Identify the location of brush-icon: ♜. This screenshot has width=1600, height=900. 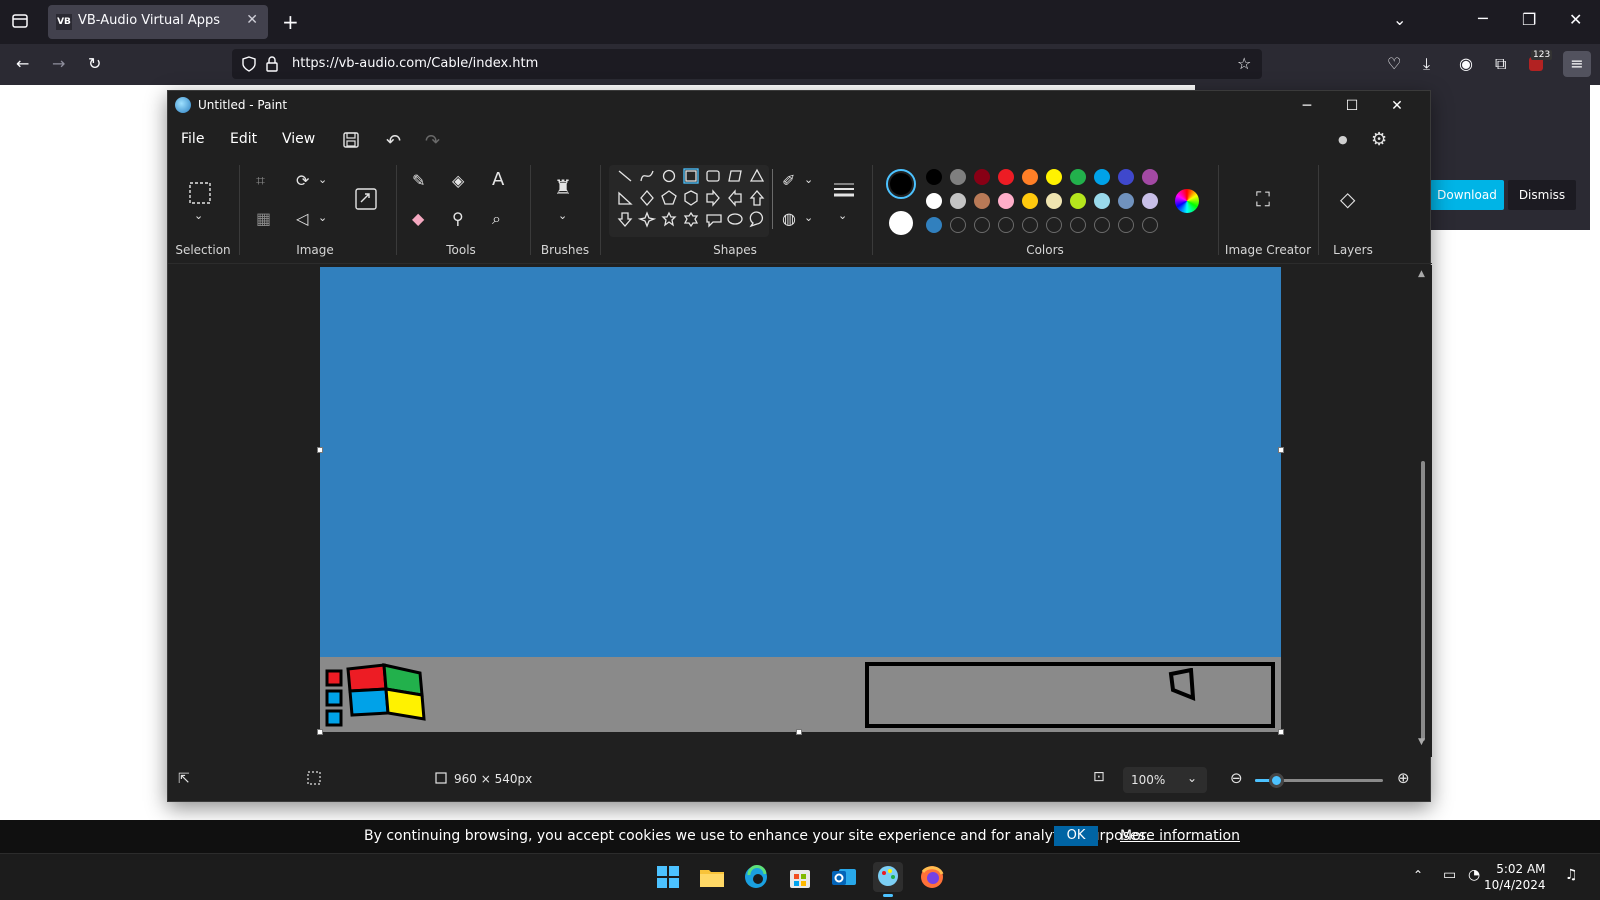
(563, 187).